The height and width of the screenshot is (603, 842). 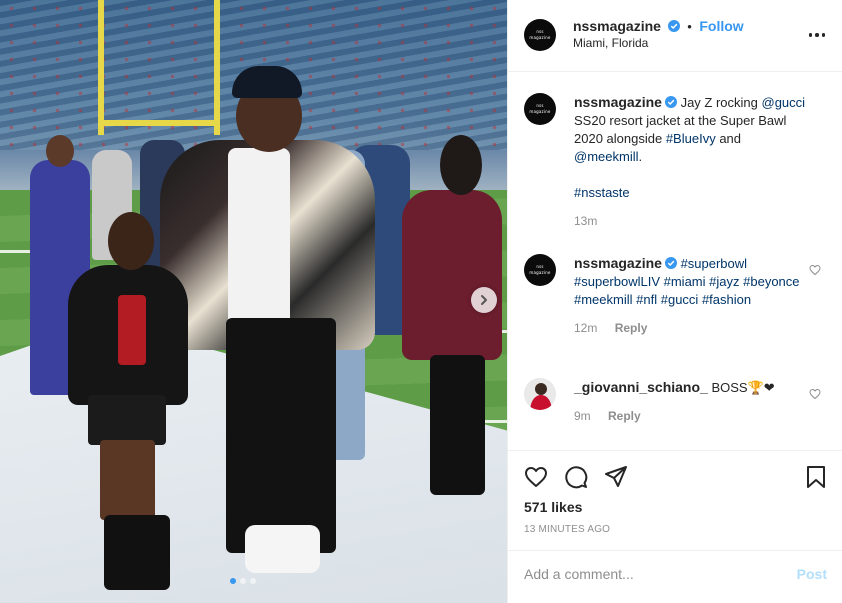 I want to click on man-black-pants, so click(x=281, y=435).